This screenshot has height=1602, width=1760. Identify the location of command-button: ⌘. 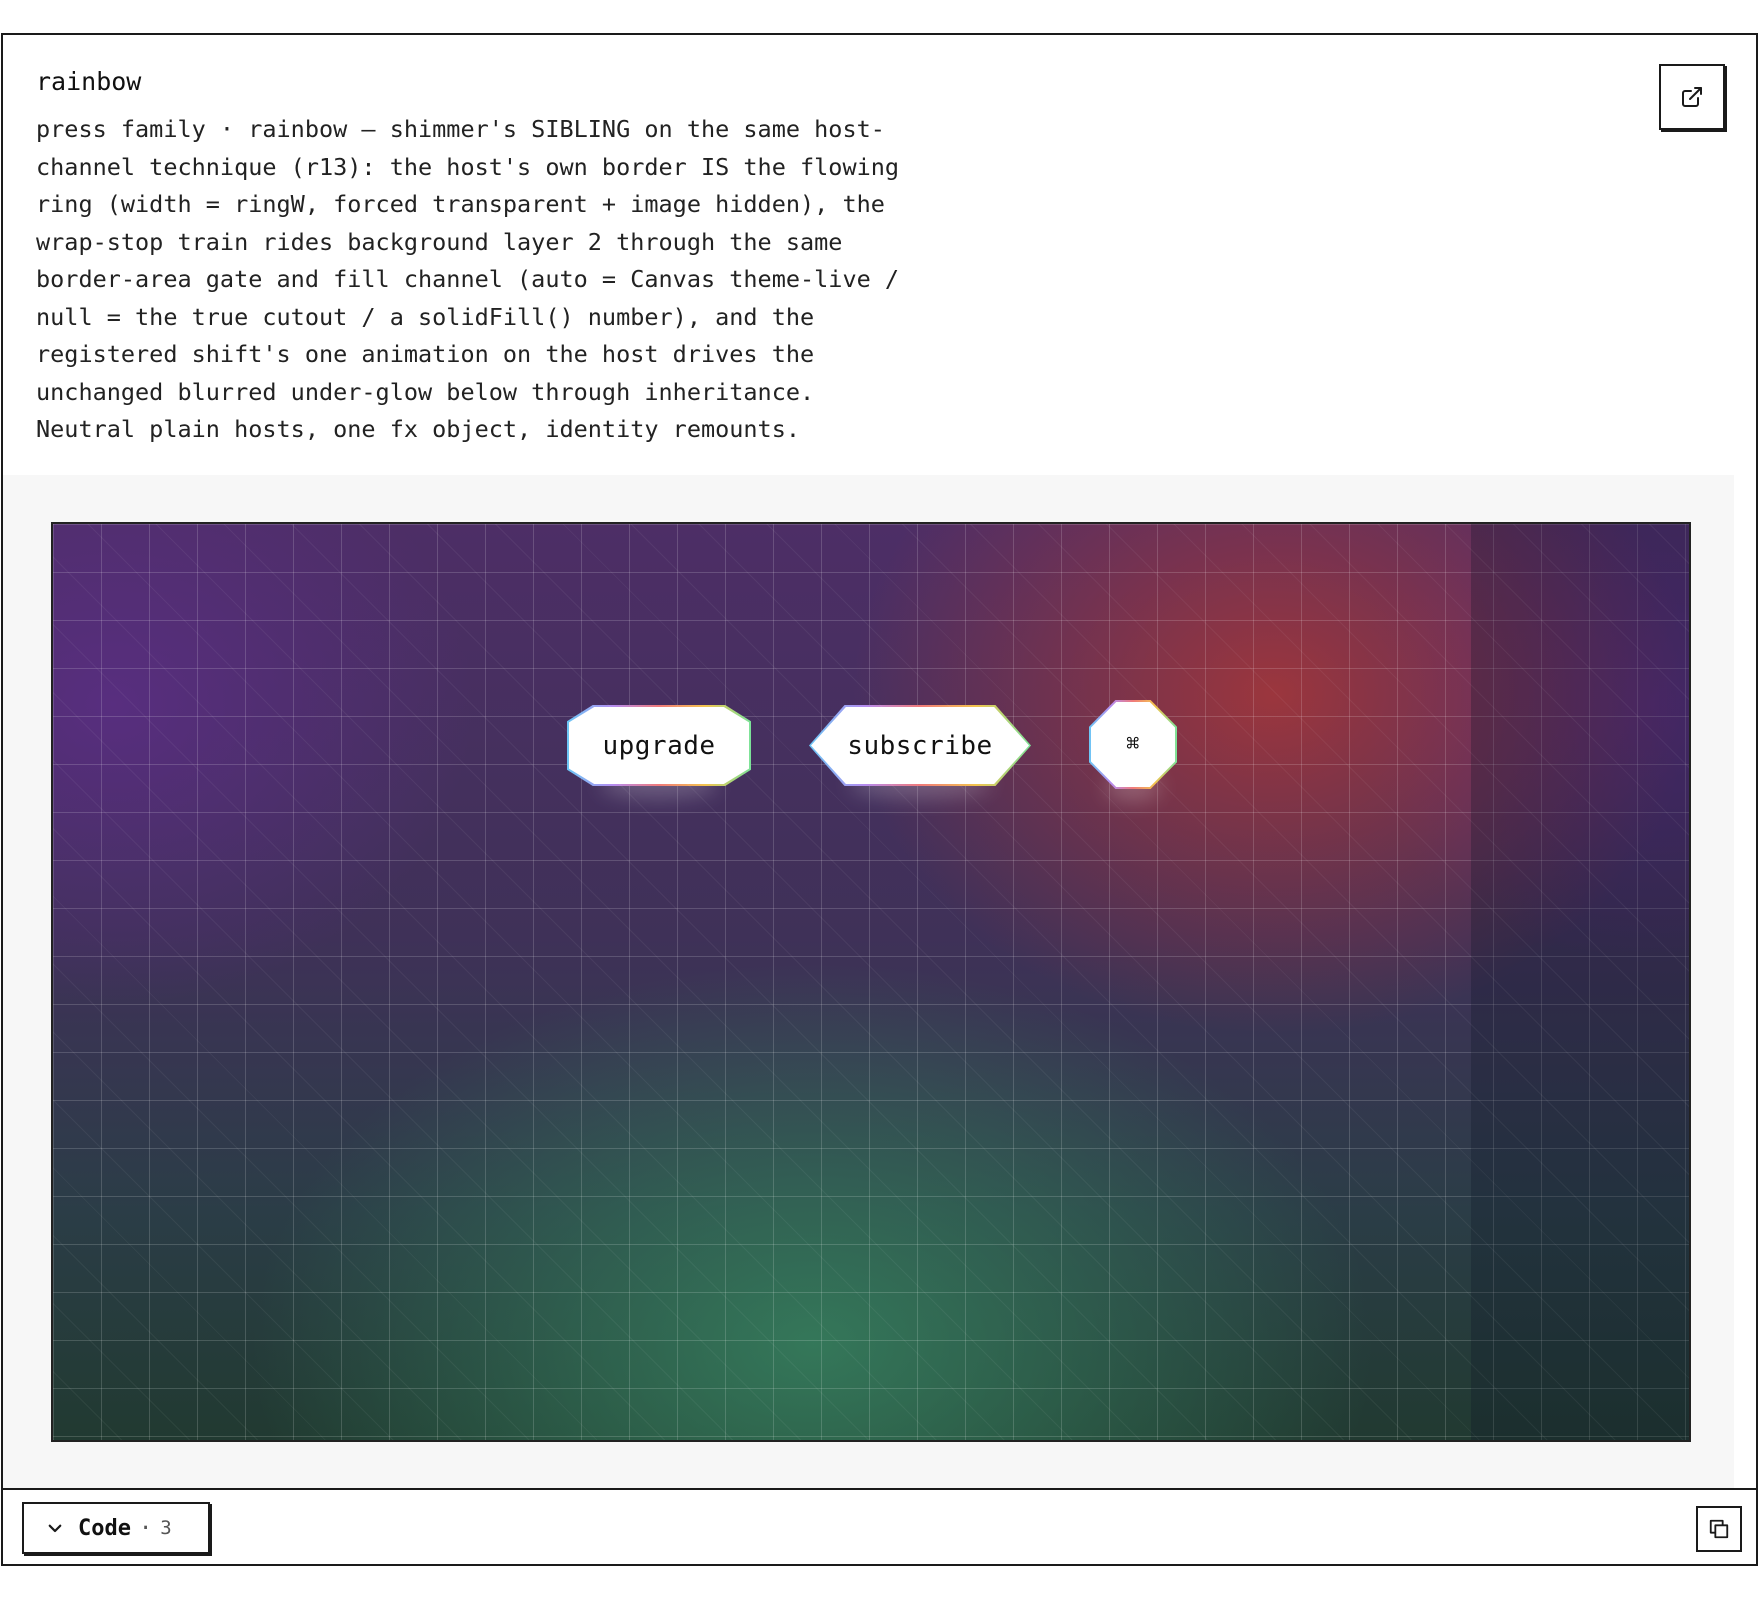
(1133, 750).